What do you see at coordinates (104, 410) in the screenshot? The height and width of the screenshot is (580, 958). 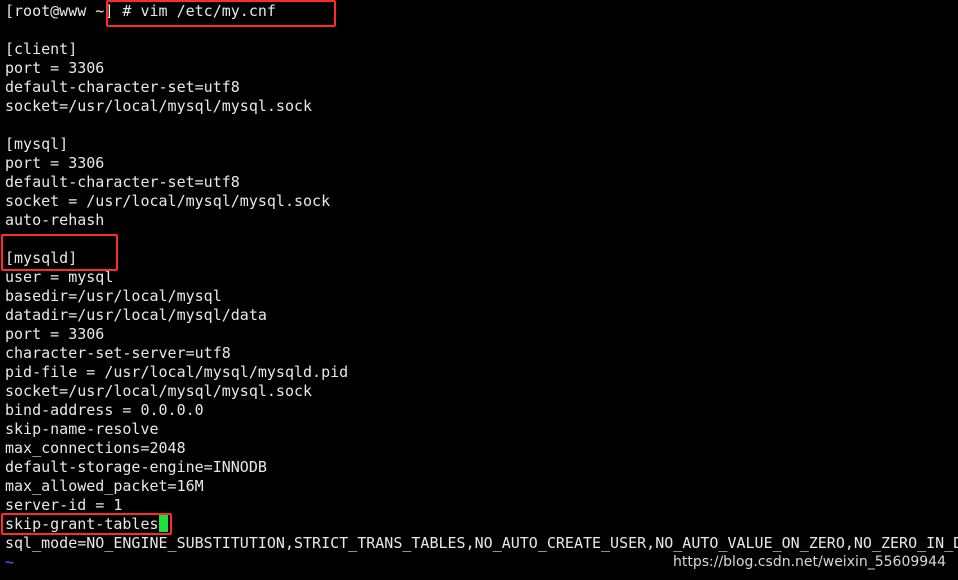 I see `config-line: bind-address = 0.0.0.0` at bounding box center [104, 410].